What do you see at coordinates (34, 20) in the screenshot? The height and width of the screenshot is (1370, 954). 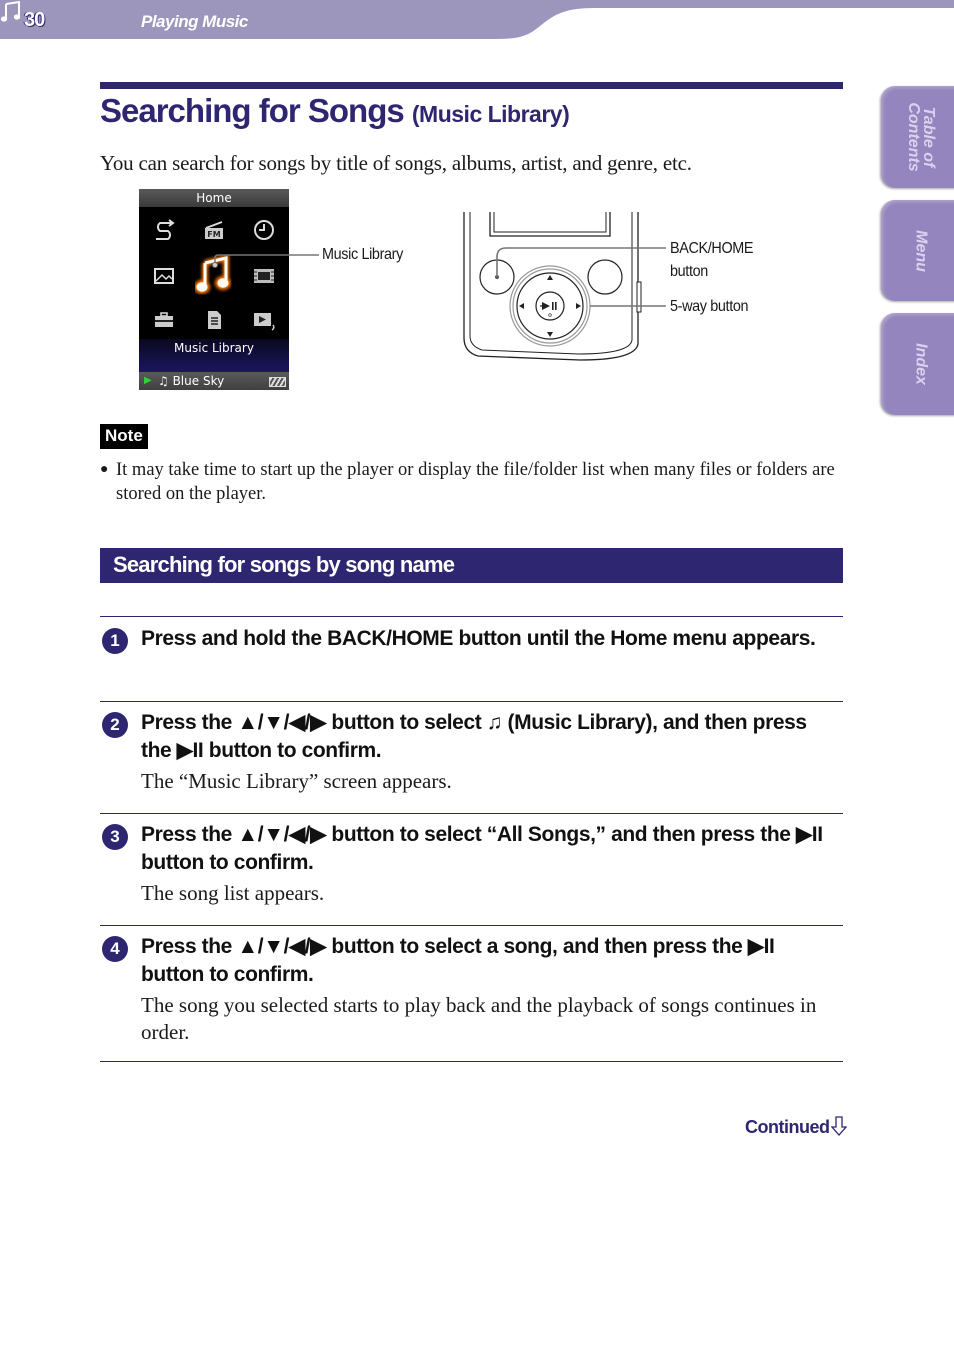 I see `page-number: 30` at bounding box center [34, 20].